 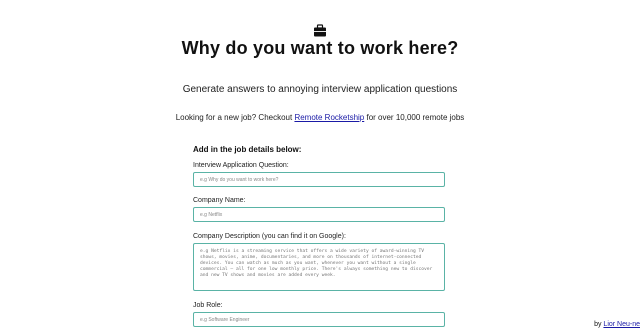 What do you see at coordinates (239, 179) in the screenshot?
I see `question-placeholder: e.g Why do you want to work here?` at bounding box center [239, 179].